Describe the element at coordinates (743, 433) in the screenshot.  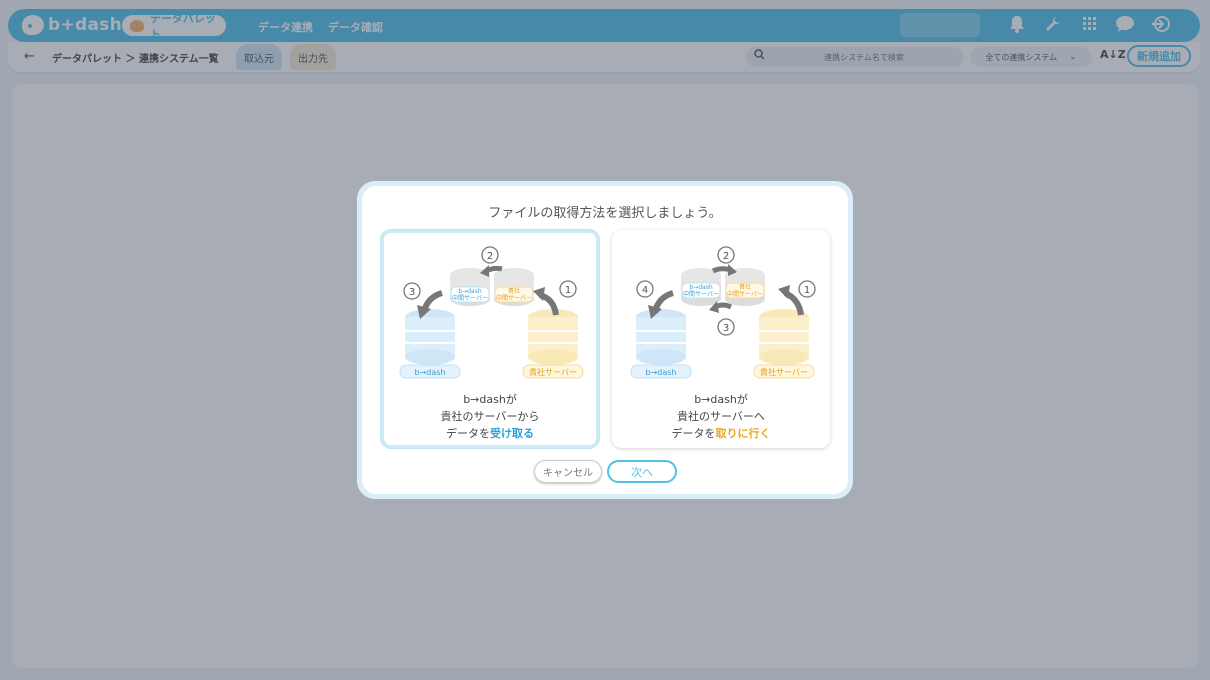
I see `fetch-highlight: 取りに行く` at that location.